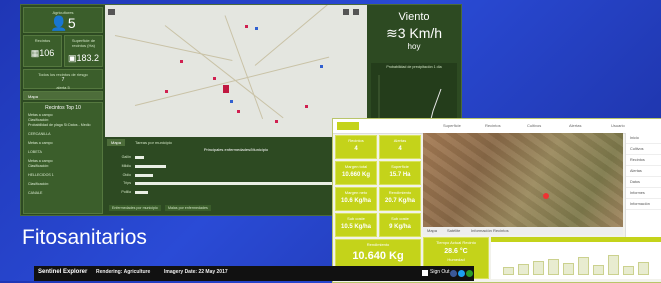 The height and width of the screenshot is (283, 661). Describe the element at coordinates (490, 230) in the screenshot. I see `tab-info-recintos: Información Recintos` at that location.